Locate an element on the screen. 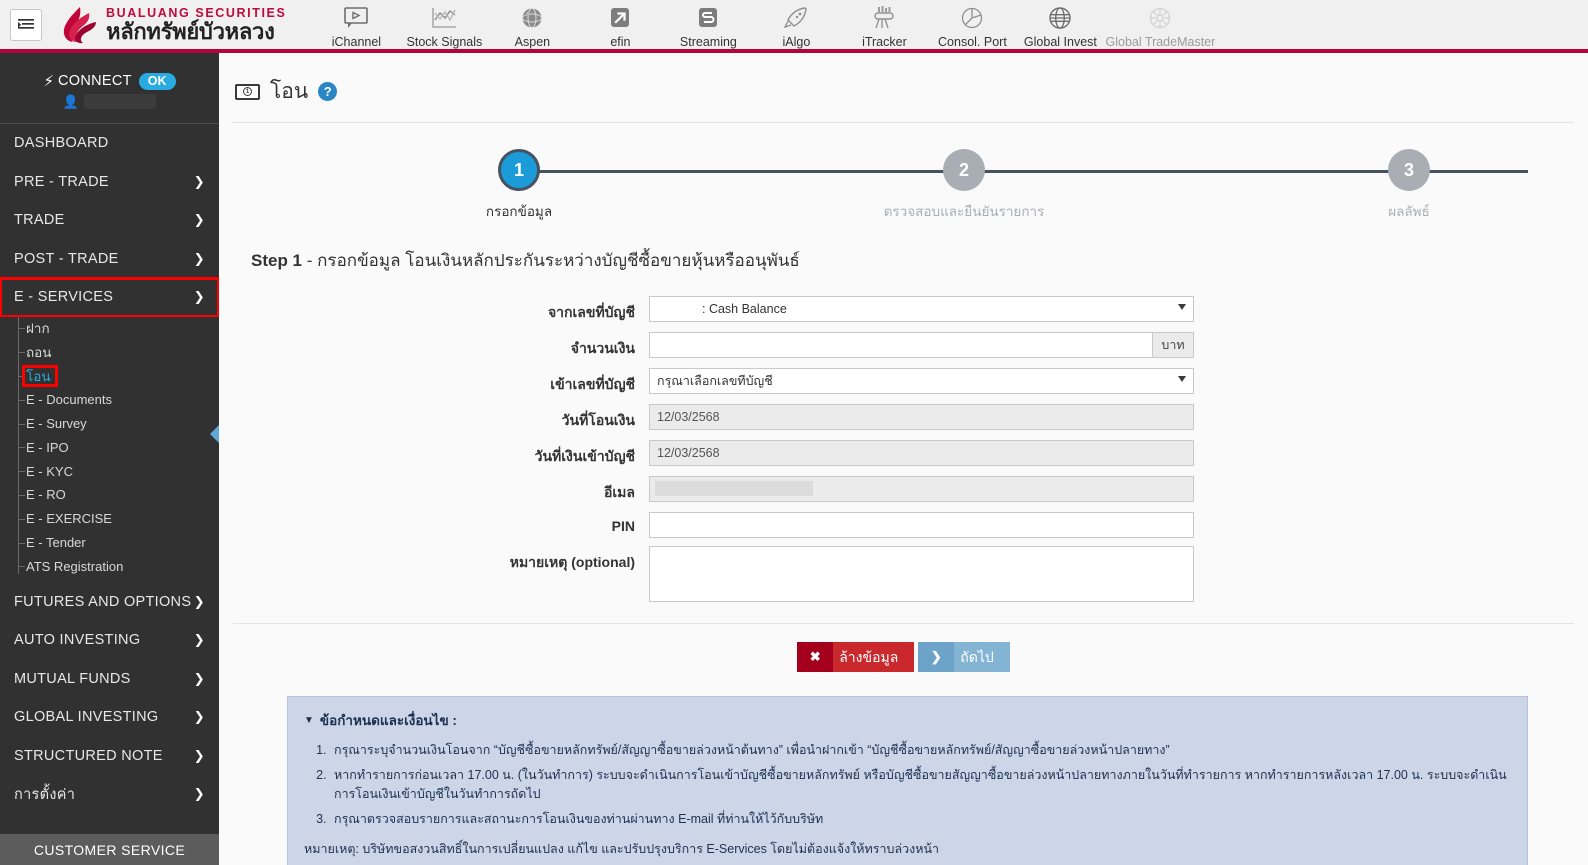 The height and width of the screenshot is (865, 1588). email-redacted-bar is located at coordinates (734, 488).